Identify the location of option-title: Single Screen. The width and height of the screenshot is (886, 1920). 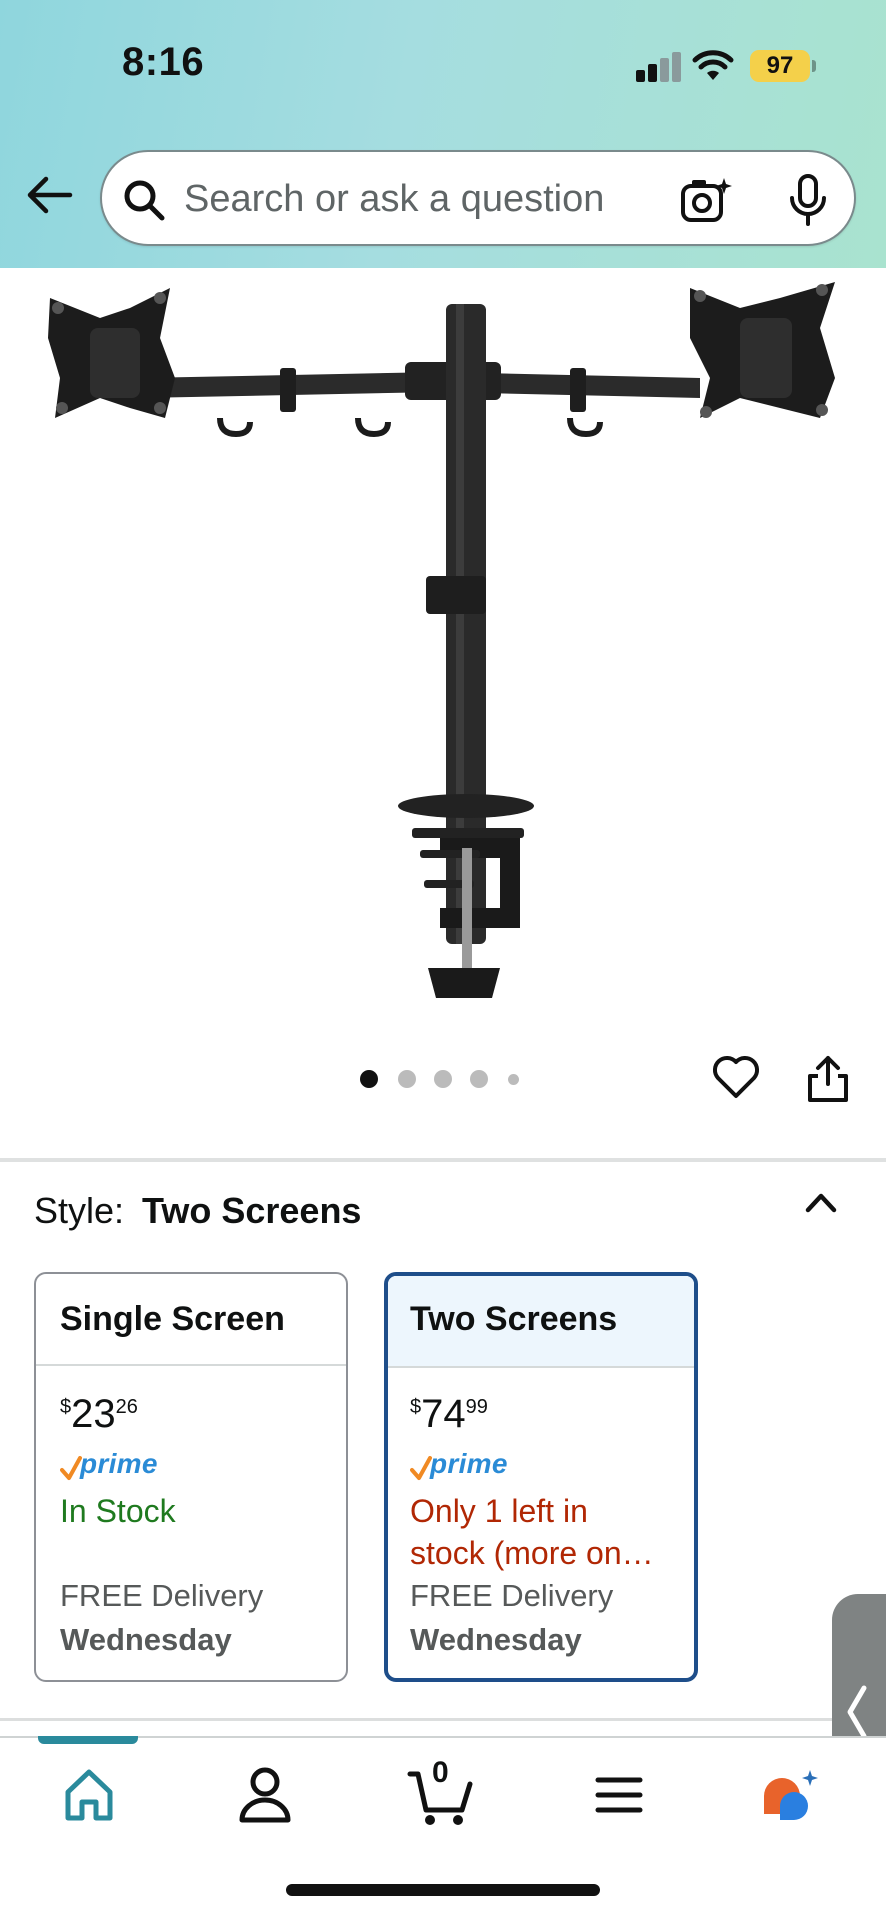
(191, 1320).